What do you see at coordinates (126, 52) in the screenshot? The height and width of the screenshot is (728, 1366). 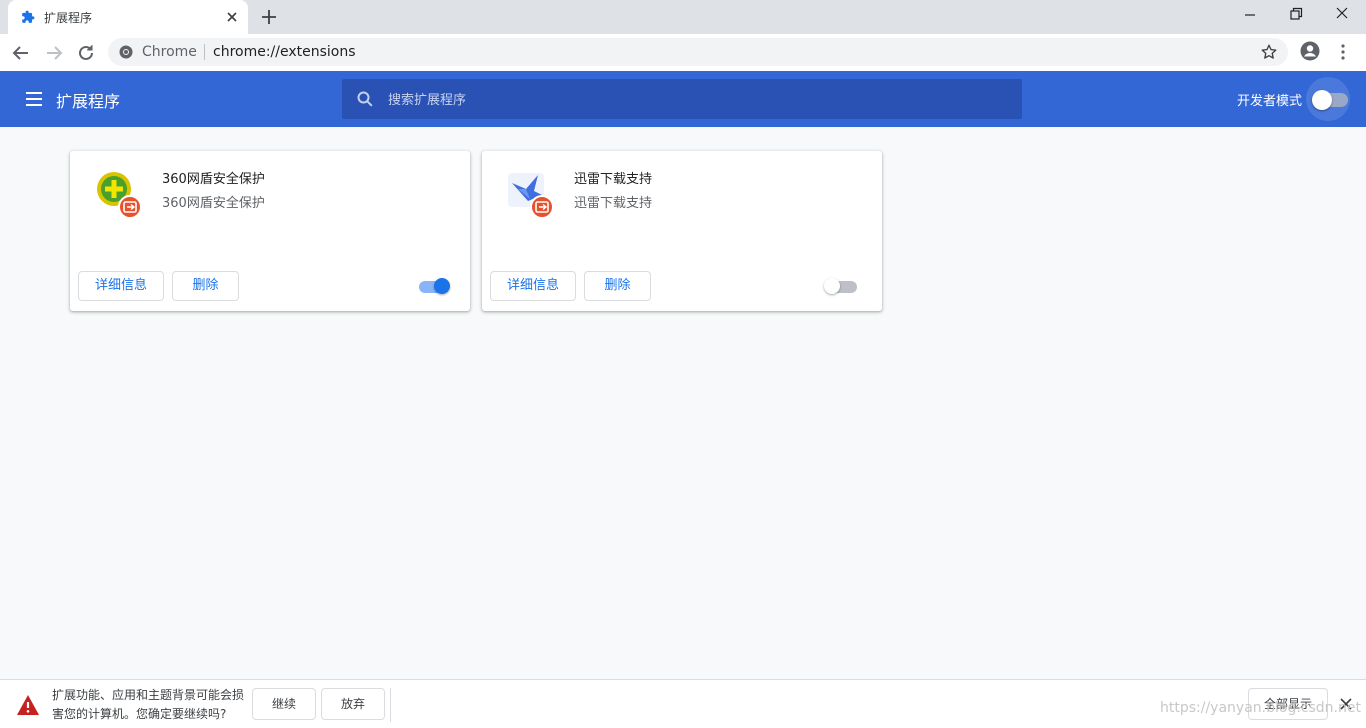 I see `chrome-logo-icon` at bounding box center [126, 52].